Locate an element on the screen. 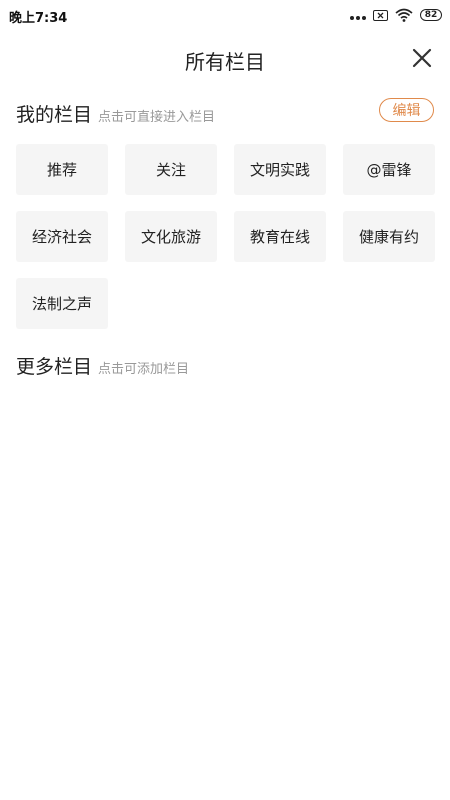  more-dots-icon is located at coordinates (358, 18).